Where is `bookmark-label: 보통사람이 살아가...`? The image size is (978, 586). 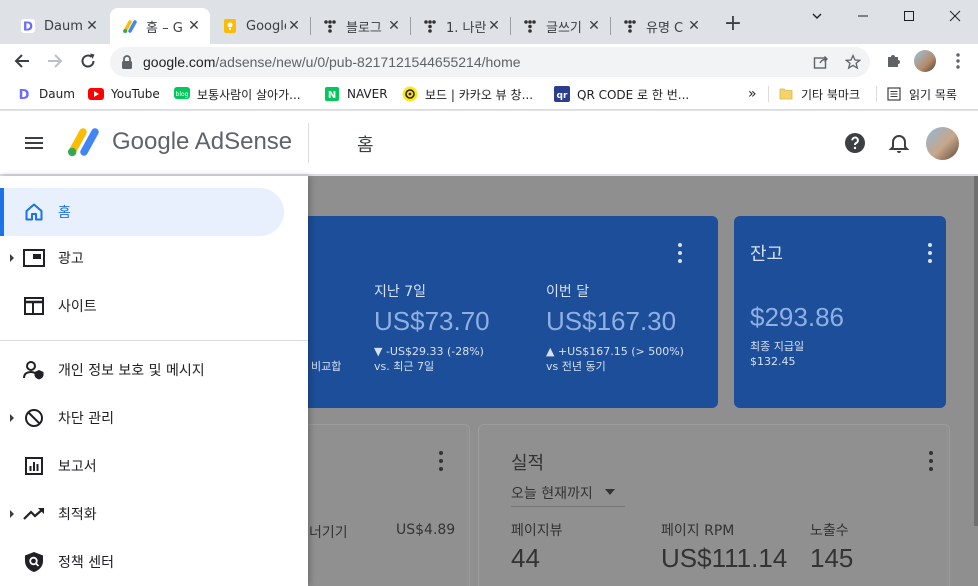 bookmark-label: 보통사람이 살아가... is located at coordinates (249, 94).